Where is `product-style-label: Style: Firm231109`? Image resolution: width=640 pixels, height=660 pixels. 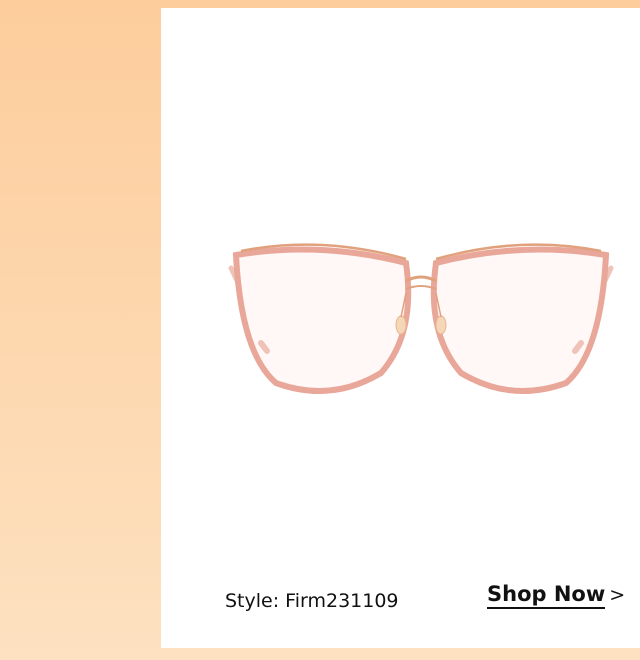 product-style-label: Style: Firm231109 is located at coordinates (312, 601).